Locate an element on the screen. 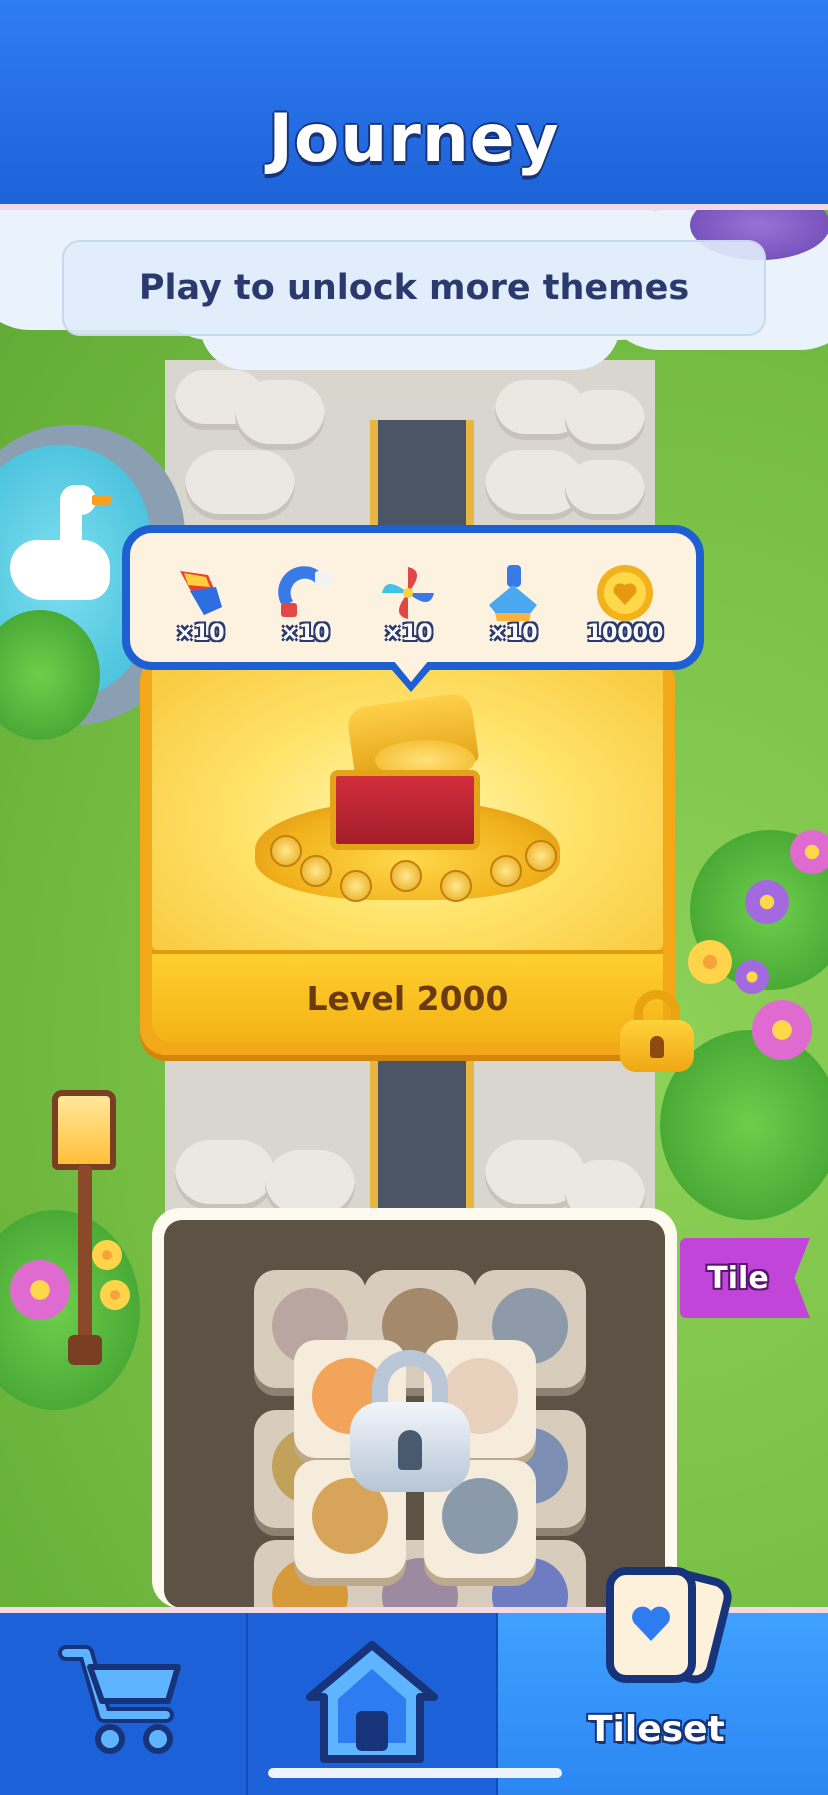 The height and width of the screenshot is (1795, 828). level-label-bar: Level 2000 is located at coordinates (407, 996).